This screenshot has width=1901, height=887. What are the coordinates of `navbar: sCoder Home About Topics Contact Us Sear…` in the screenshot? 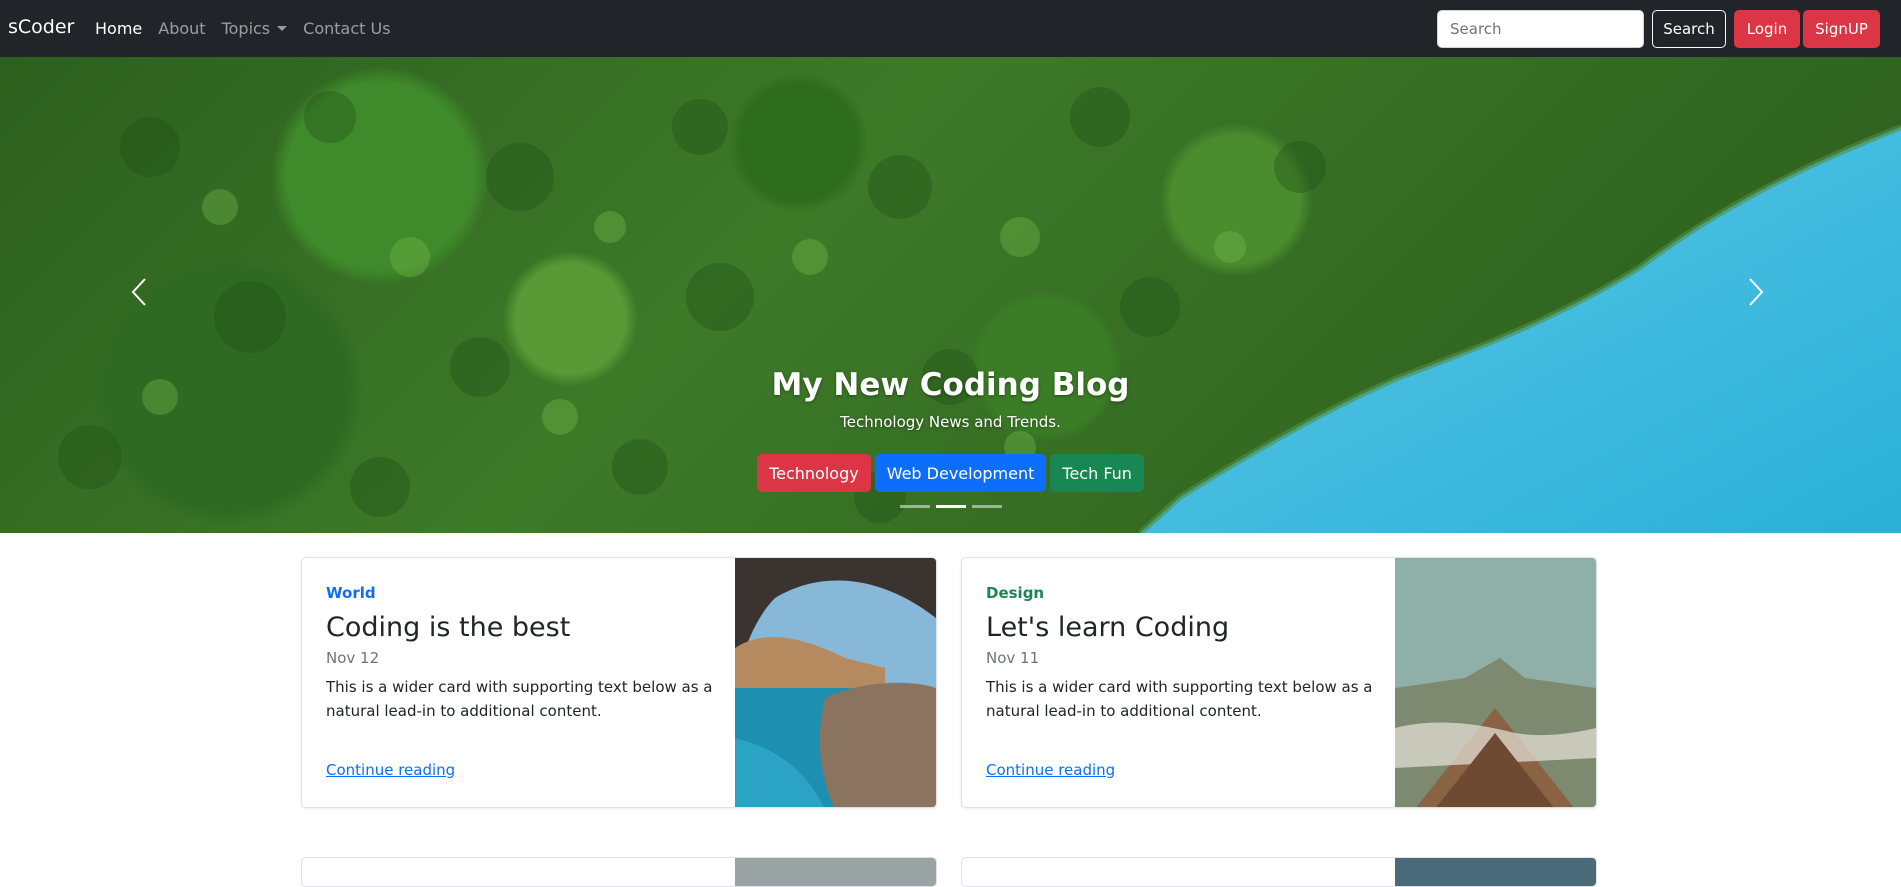 It's located at (950, 28).